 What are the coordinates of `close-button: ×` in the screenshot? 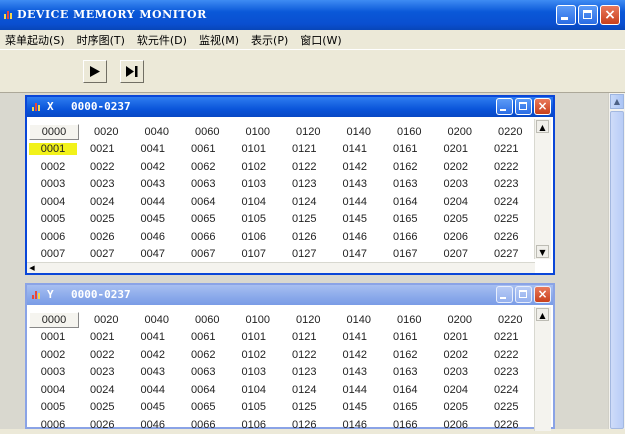 It's located at (610, 15).